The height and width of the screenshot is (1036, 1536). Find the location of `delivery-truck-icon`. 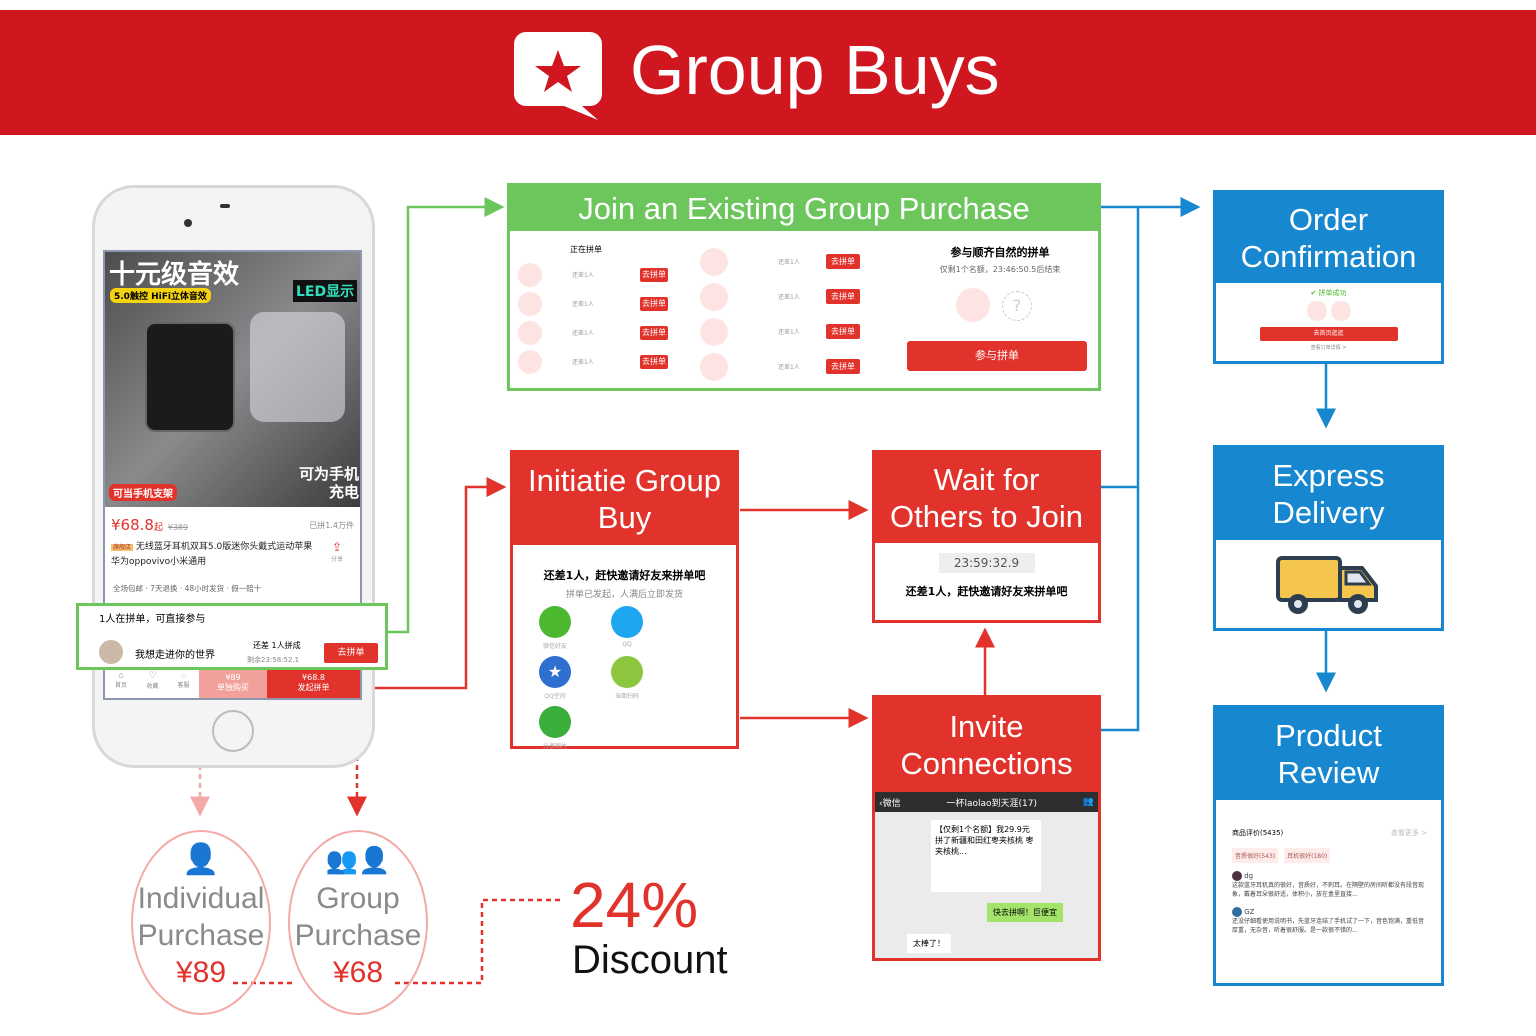

delivery-truck-icon is located at coordinates (1326, 585).